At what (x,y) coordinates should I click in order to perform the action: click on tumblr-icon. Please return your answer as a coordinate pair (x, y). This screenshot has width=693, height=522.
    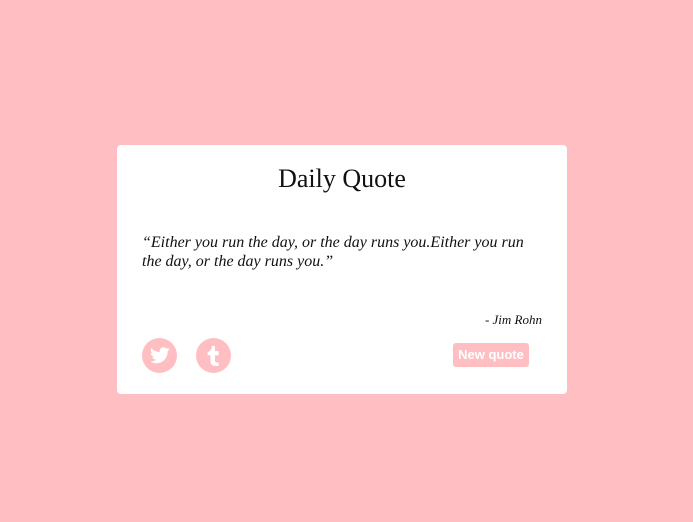
    Looking at the image, I should click on (213, 355).